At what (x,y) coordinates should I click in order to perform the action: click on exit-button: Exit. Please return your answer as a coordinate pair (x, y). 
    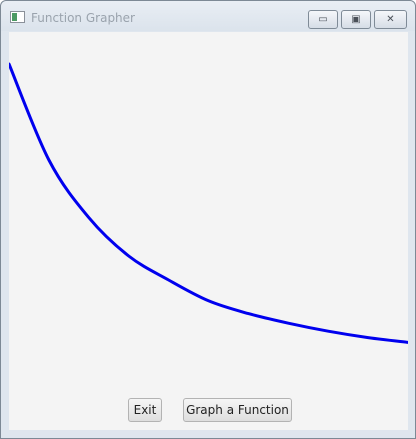
    Looking at the image, I should click on (145, 410).